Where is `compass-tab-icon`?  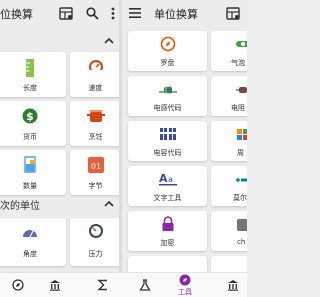
compass-tab-icon is located at coordinates (18, 285).